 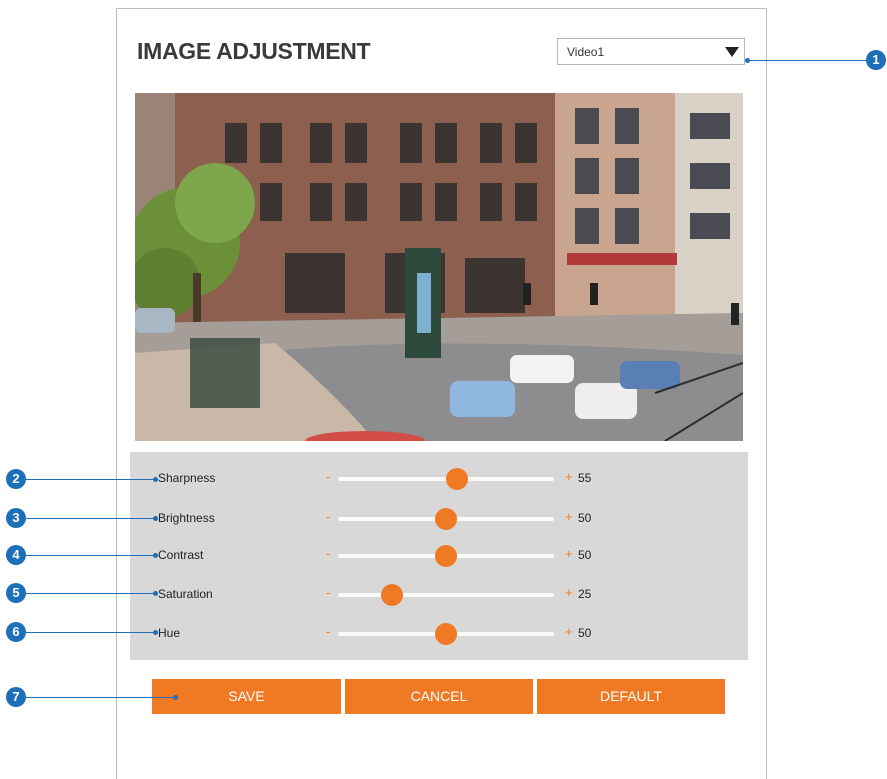 I want to click on saturation-plus-sign: +, so click(x=569, y=592).